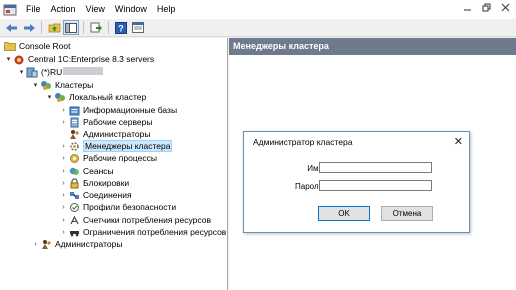 This screenshot has height=290, width=516. What do you see at coordinates (128, 146) in the screenshot?
I see `tree-item-label: Менеджеры кластера` at bounding box center [128, 146].